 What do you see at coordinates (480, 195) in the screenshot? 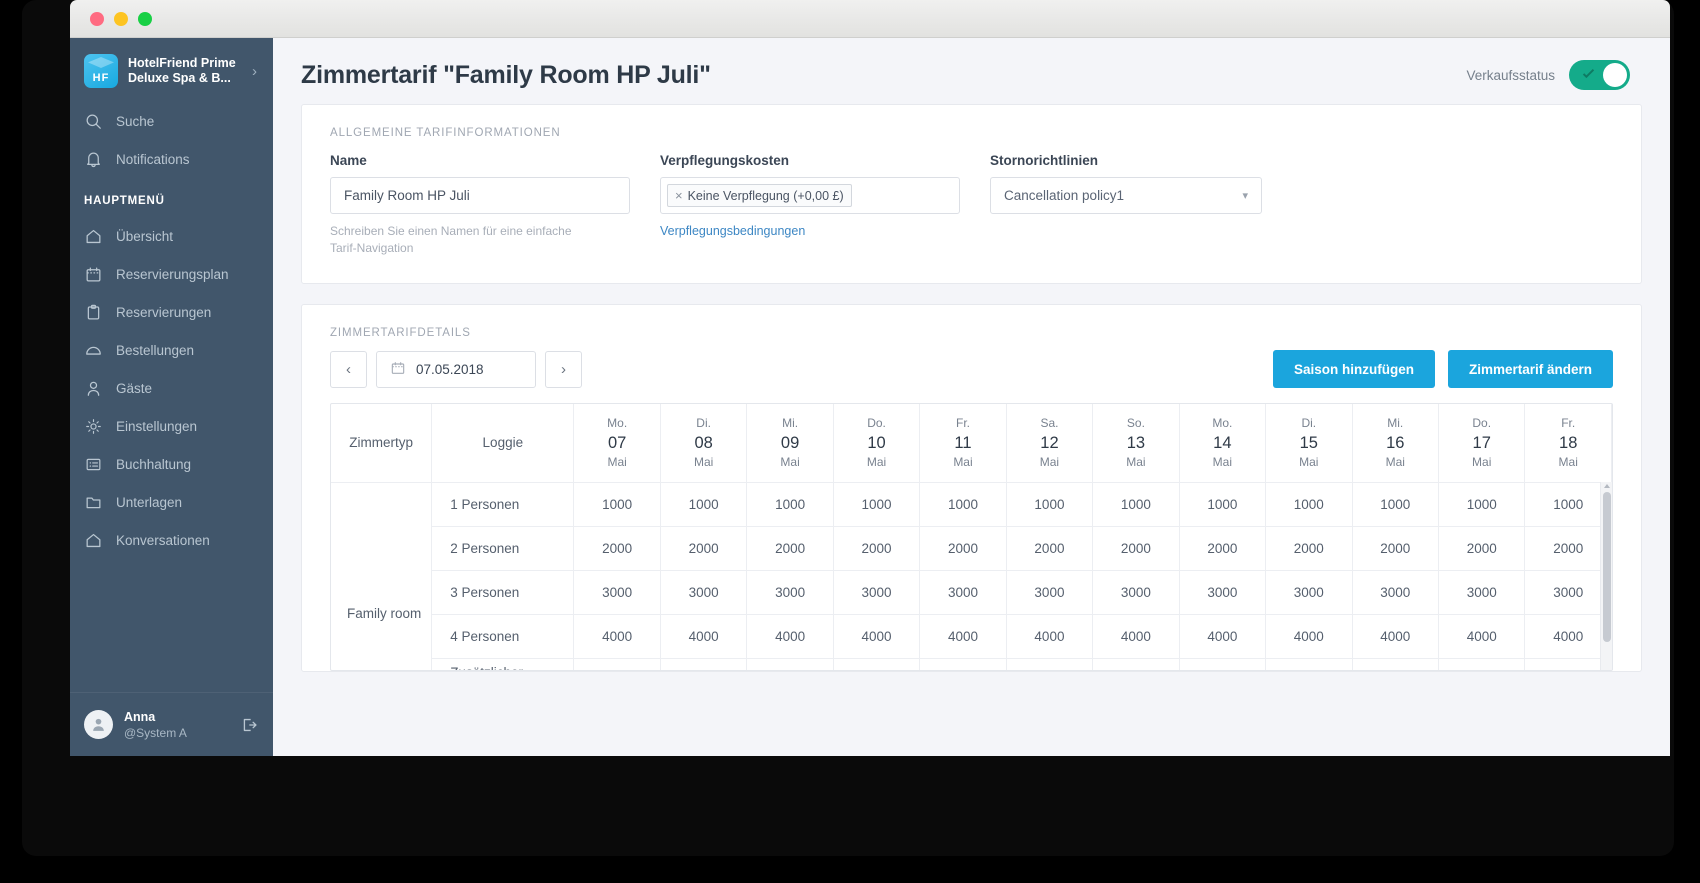
I see `name-input: Family Room HP Juli` at bounding box center [480, 195].